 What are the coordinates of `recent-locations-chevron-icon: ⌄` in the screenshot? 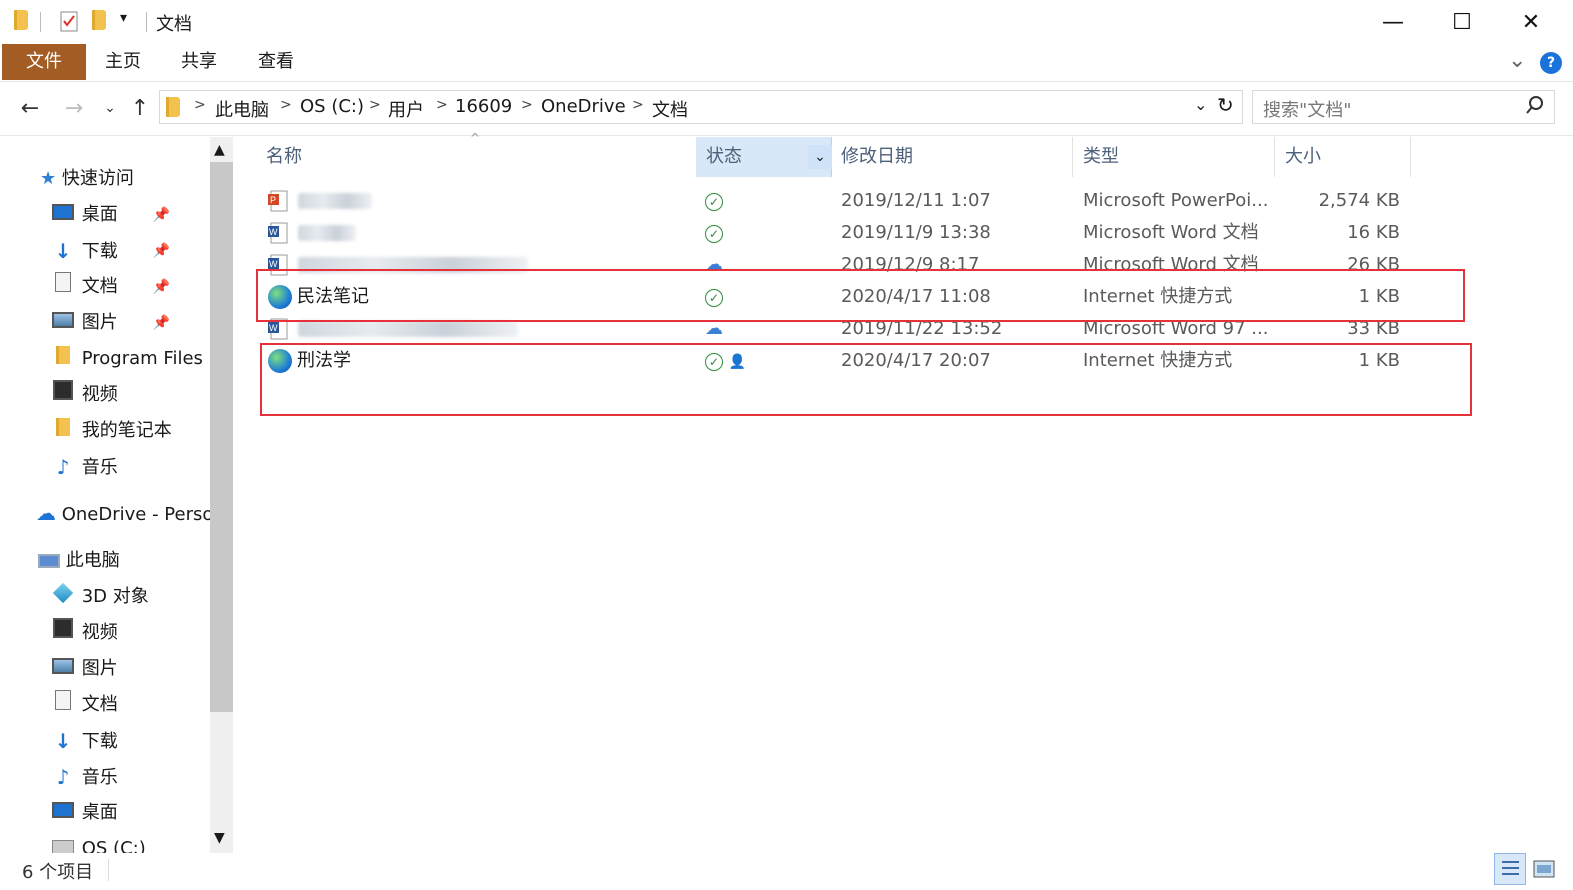 It's located at (110, 108).